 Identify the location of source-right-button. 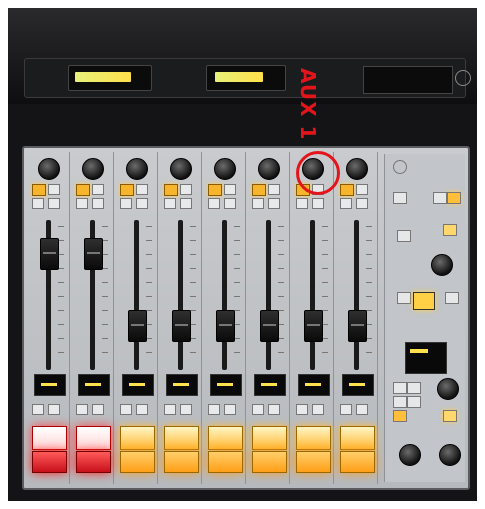
(452, 298).